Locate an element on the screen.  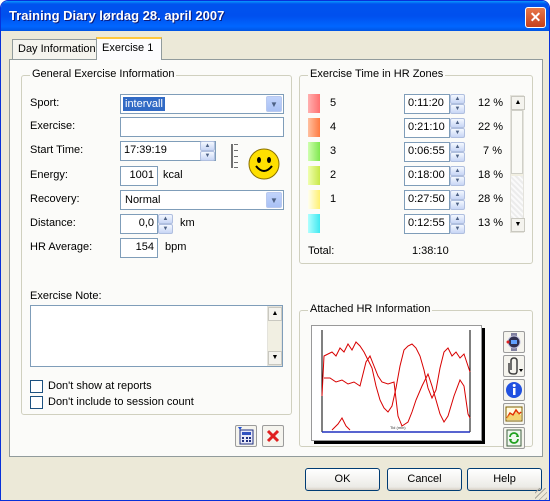
recovery-value: Normal is located at coordinates (143, 200).